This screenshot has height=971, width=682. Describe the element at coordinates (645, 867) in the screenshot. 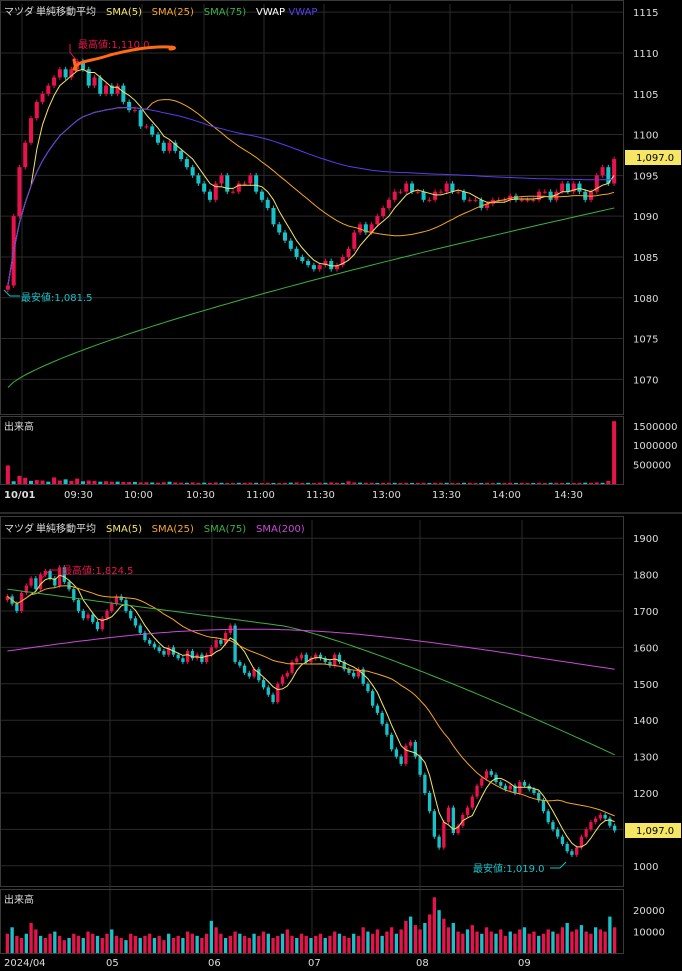

I see `y-tick-label: 1000` at that location.